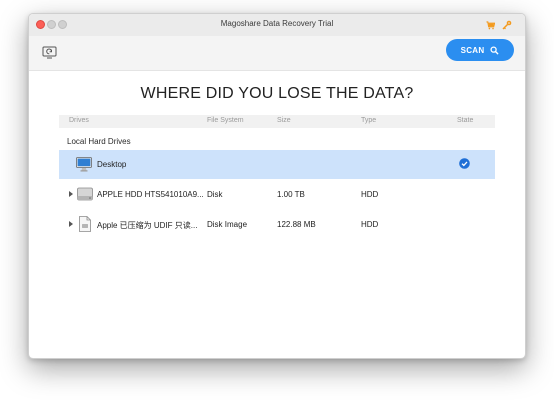 The width and height of the screenshot is (554, 400). Describe the element at coordinates (49, 52) in the screenshot. I see `restore-icon` at that location.